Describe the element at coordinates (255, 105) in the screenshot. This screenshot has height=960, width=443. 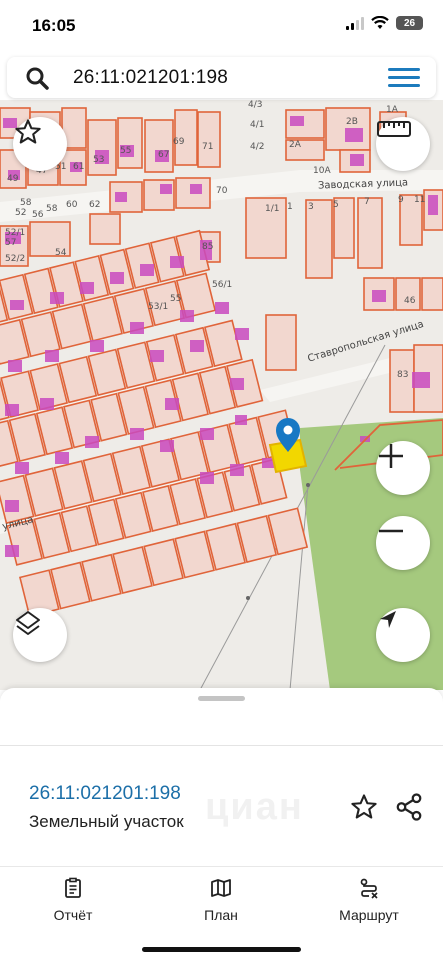
I see `map-label: 4/3` at that location.